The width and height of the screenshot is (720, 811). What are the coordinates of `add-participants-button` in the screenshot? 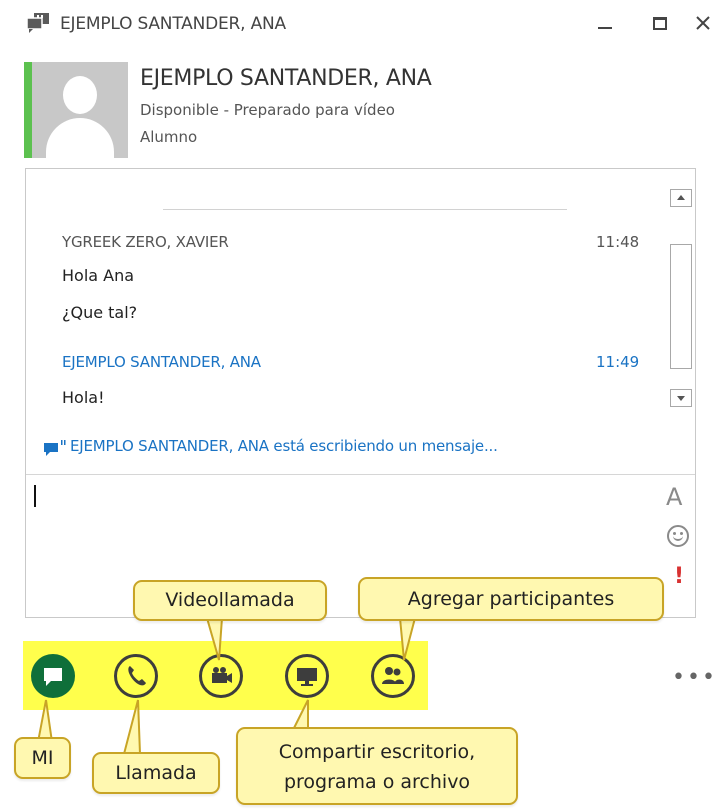 It's located at (393, 676).